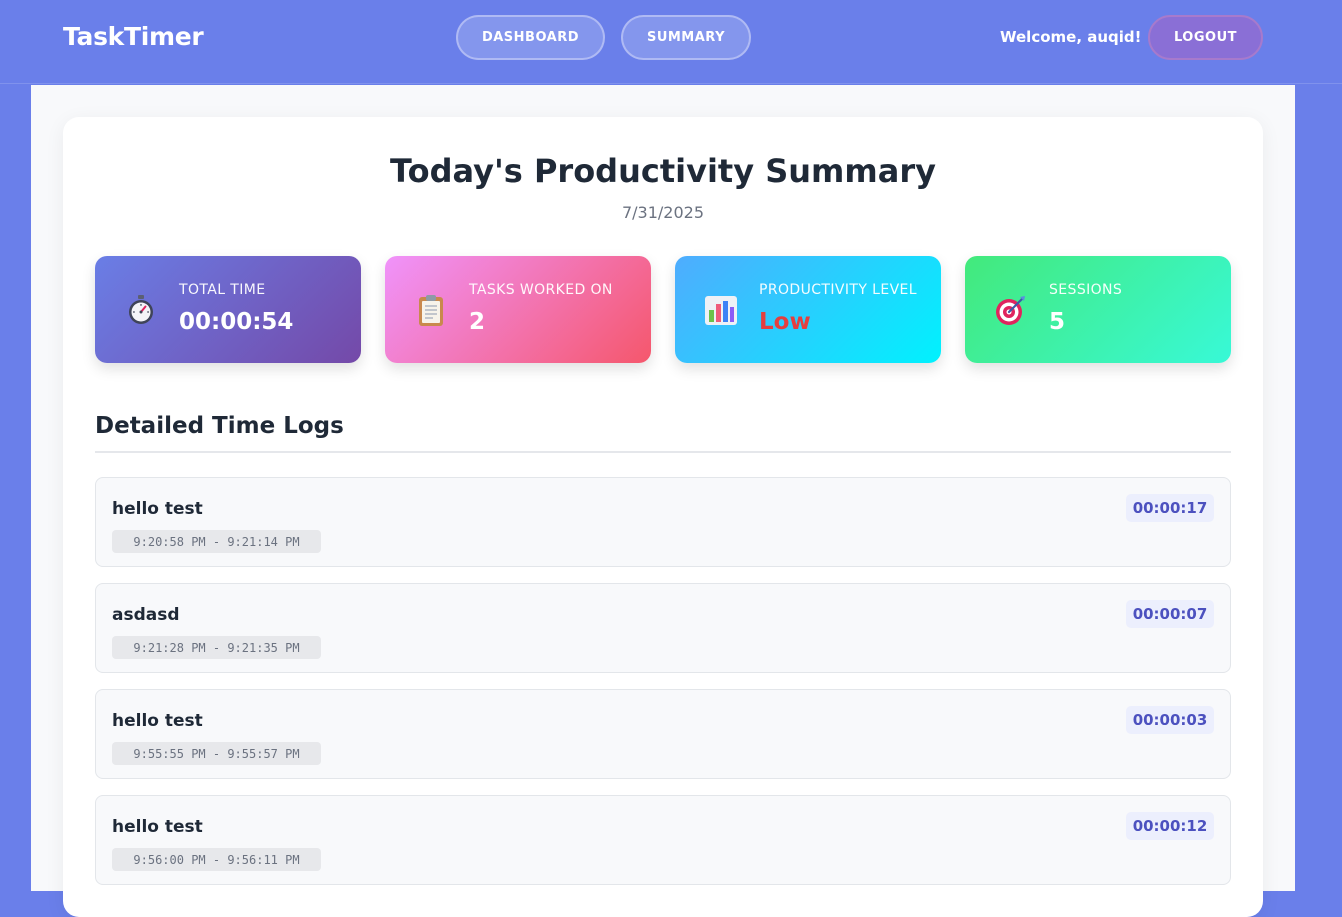  I want to click on log-duration-badge: 00:00:07, so click(1170, 614).